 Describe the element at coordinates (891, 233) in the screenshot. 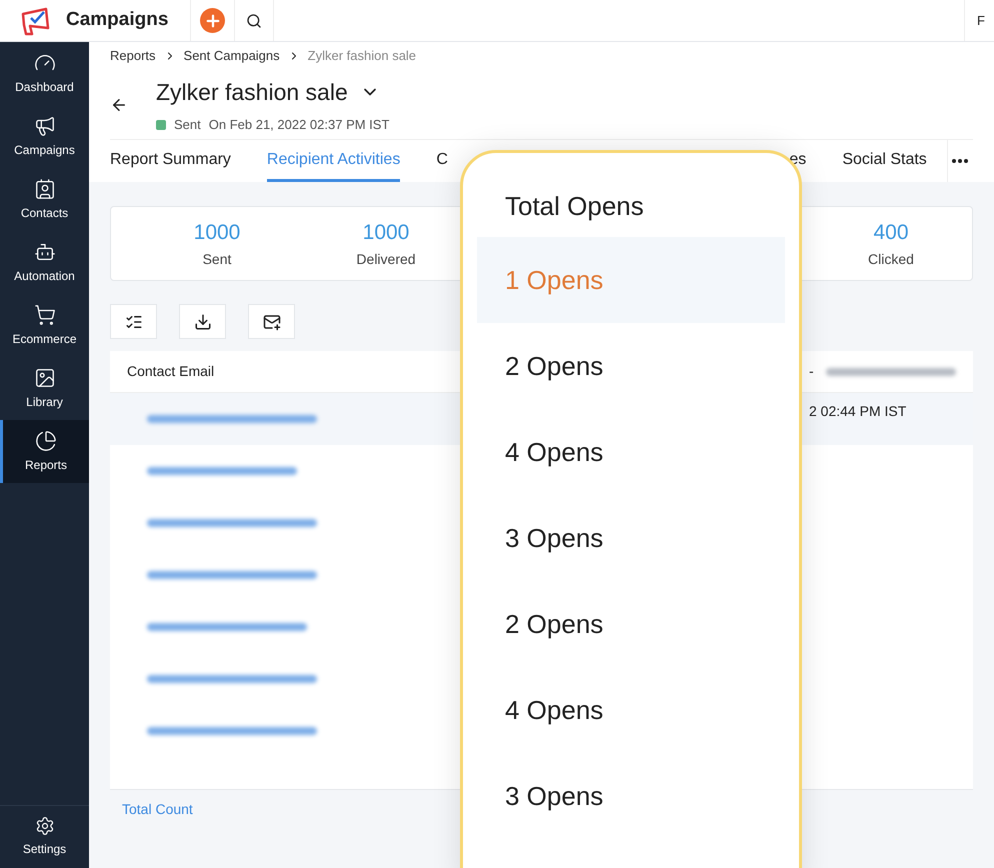

I see `stat-value: 400` at that location.